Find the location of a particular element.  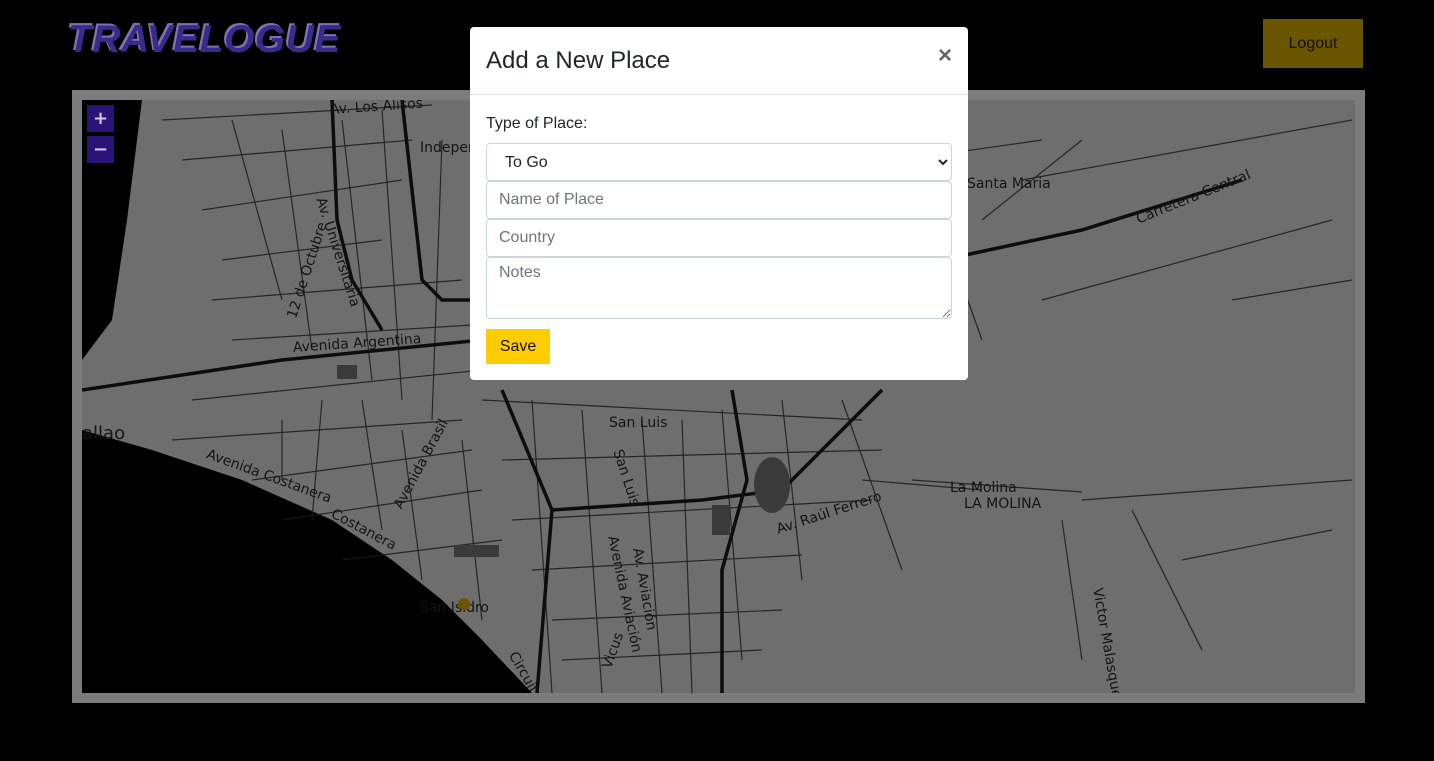

notes-input is located at coordinates (719, 288).